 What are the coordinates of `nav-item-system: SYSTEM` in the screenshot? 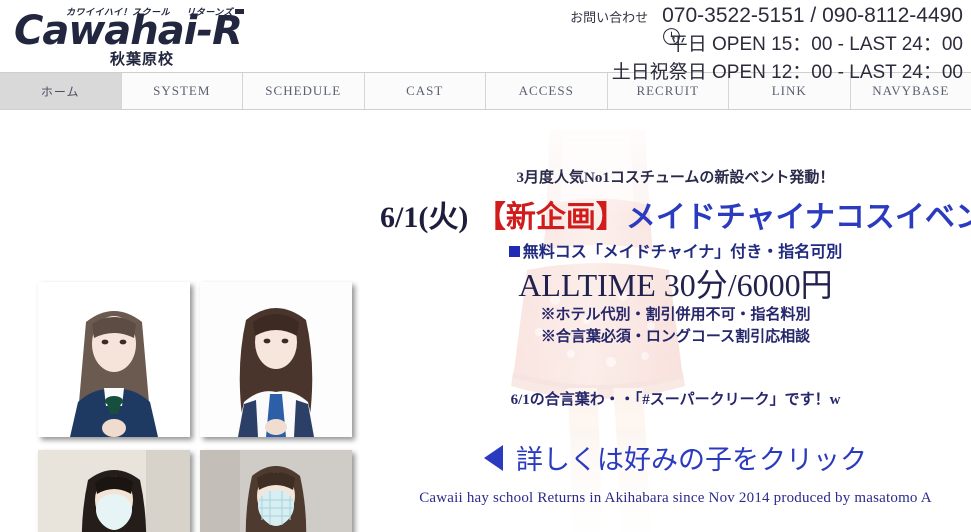 It's located at (183, 91).